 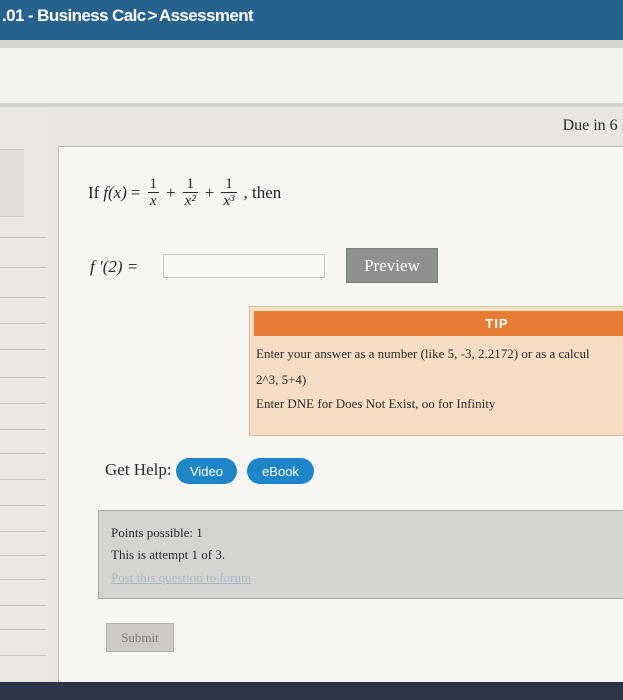 I want to click on page-banner, so click(x=311, y=75).